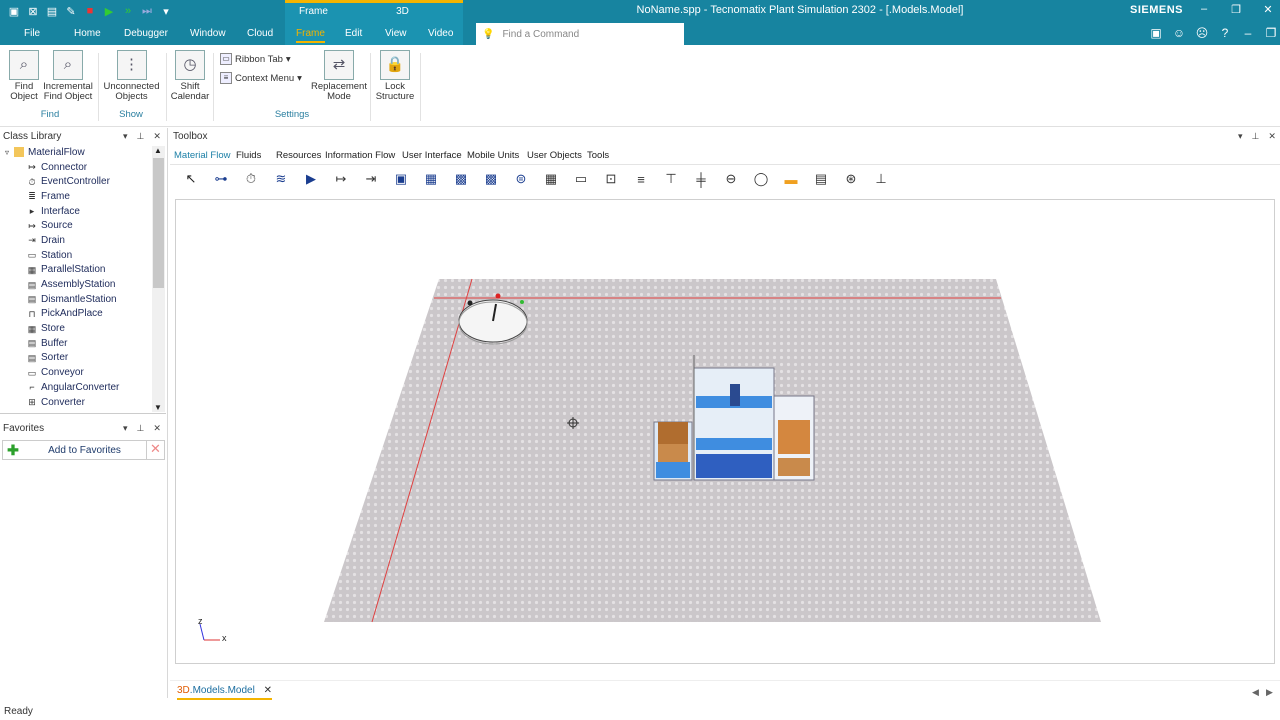  Describe the element at coordinates (158, 150) in the screenshot. I see `scroll-up-icon: ▲` at that location.